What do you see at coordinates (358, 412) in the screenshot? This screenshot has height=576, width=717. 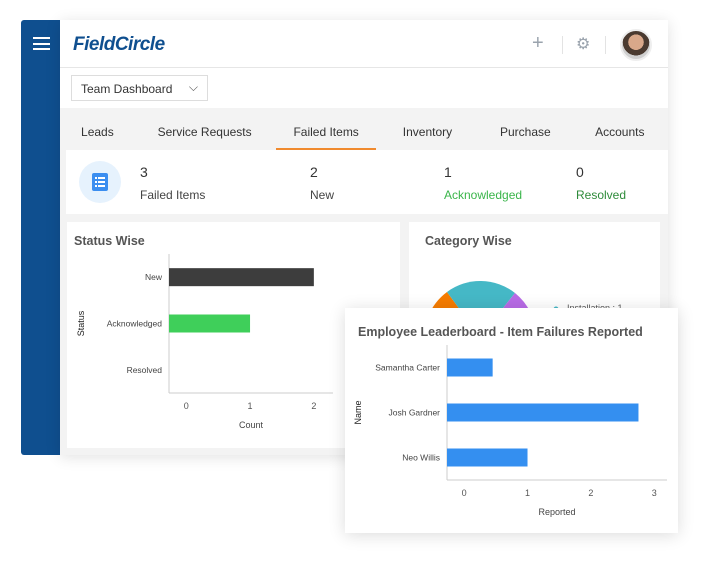 I see `y-axis-label: Name` at bounding box center [358, 412].